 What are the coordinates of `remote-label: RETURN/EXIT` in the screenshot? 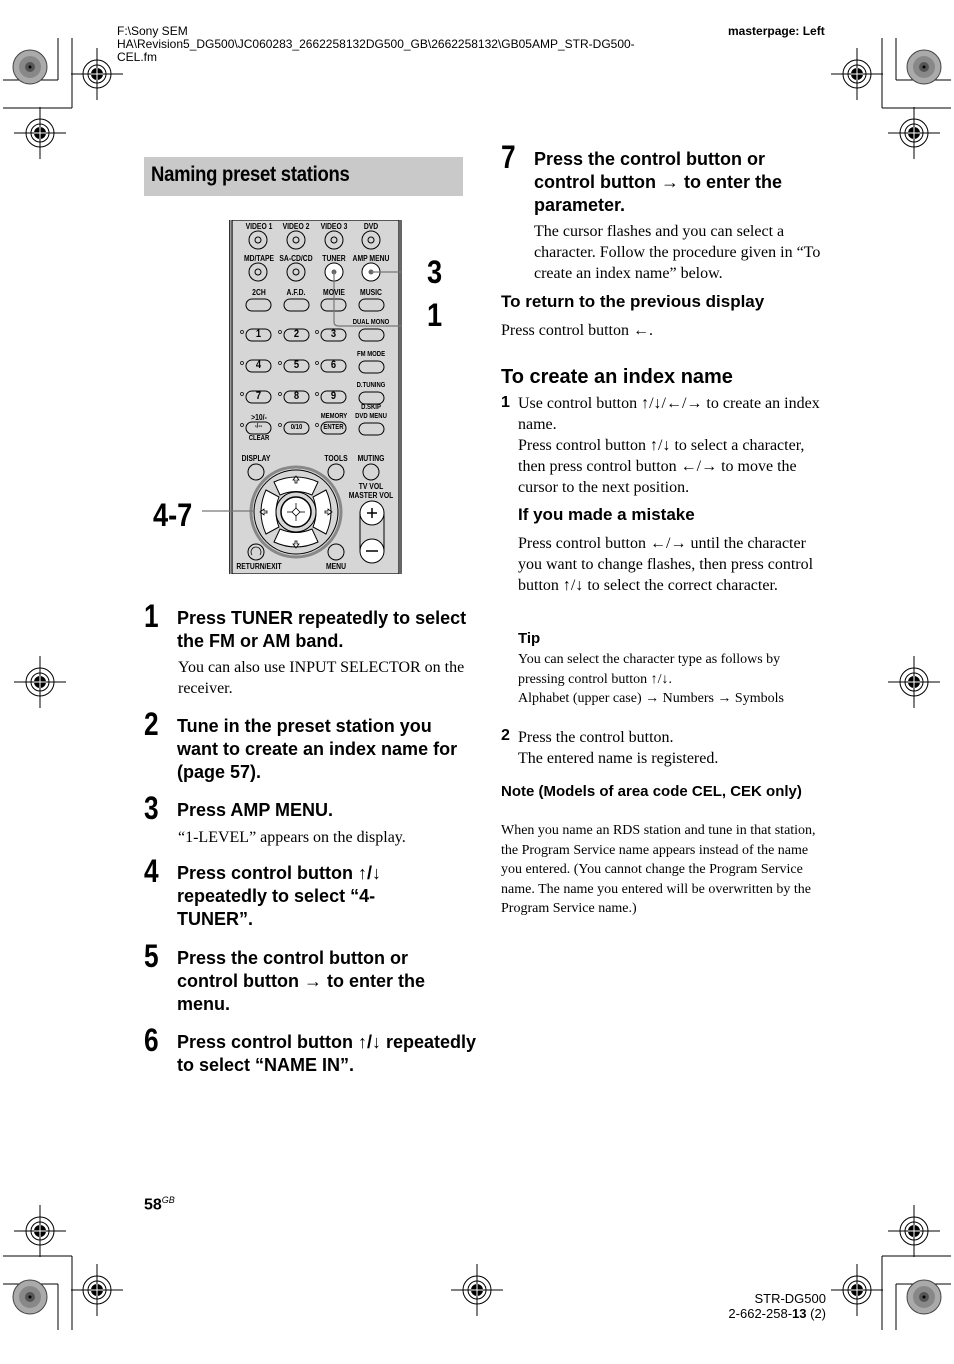 It's located at (259, 566).